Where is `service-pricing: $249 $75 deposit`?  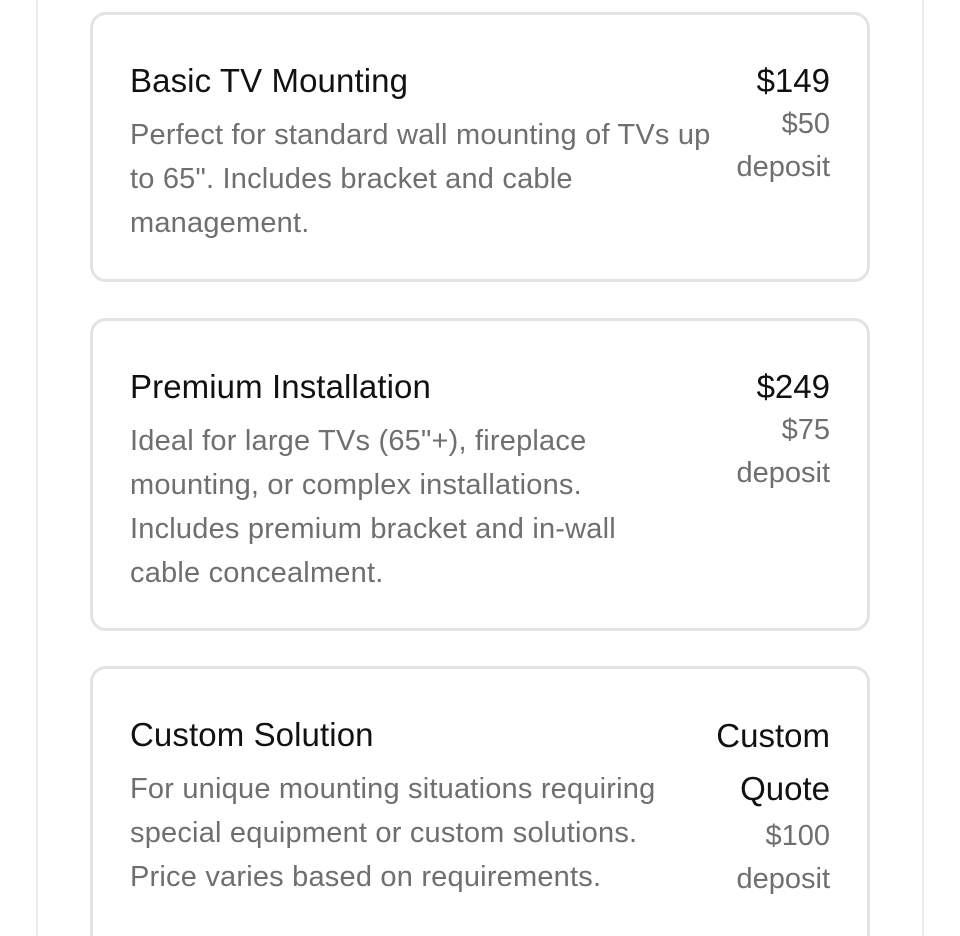
service-pricing: $249 $75 deposit is located at coordinates (775, 430).